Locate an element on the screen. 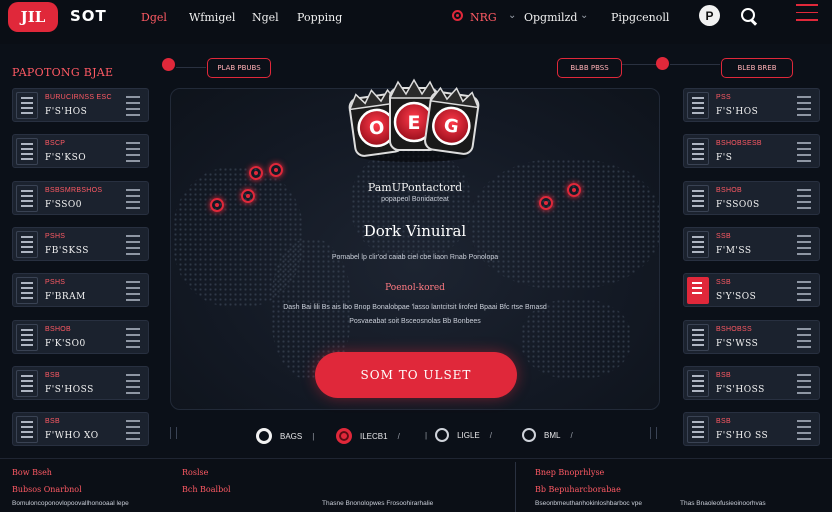 Image resolution: width=832 pixels, height=512 pixels. game-card: PSHS F'BRAM is located at coordinates (80, 290).